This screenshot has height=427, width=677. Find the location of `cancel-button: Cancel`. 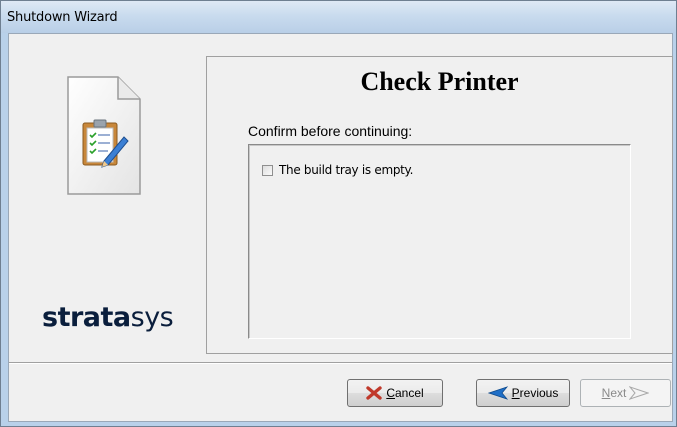

cancel-button: Cancel is located at coordinates (395, 393).